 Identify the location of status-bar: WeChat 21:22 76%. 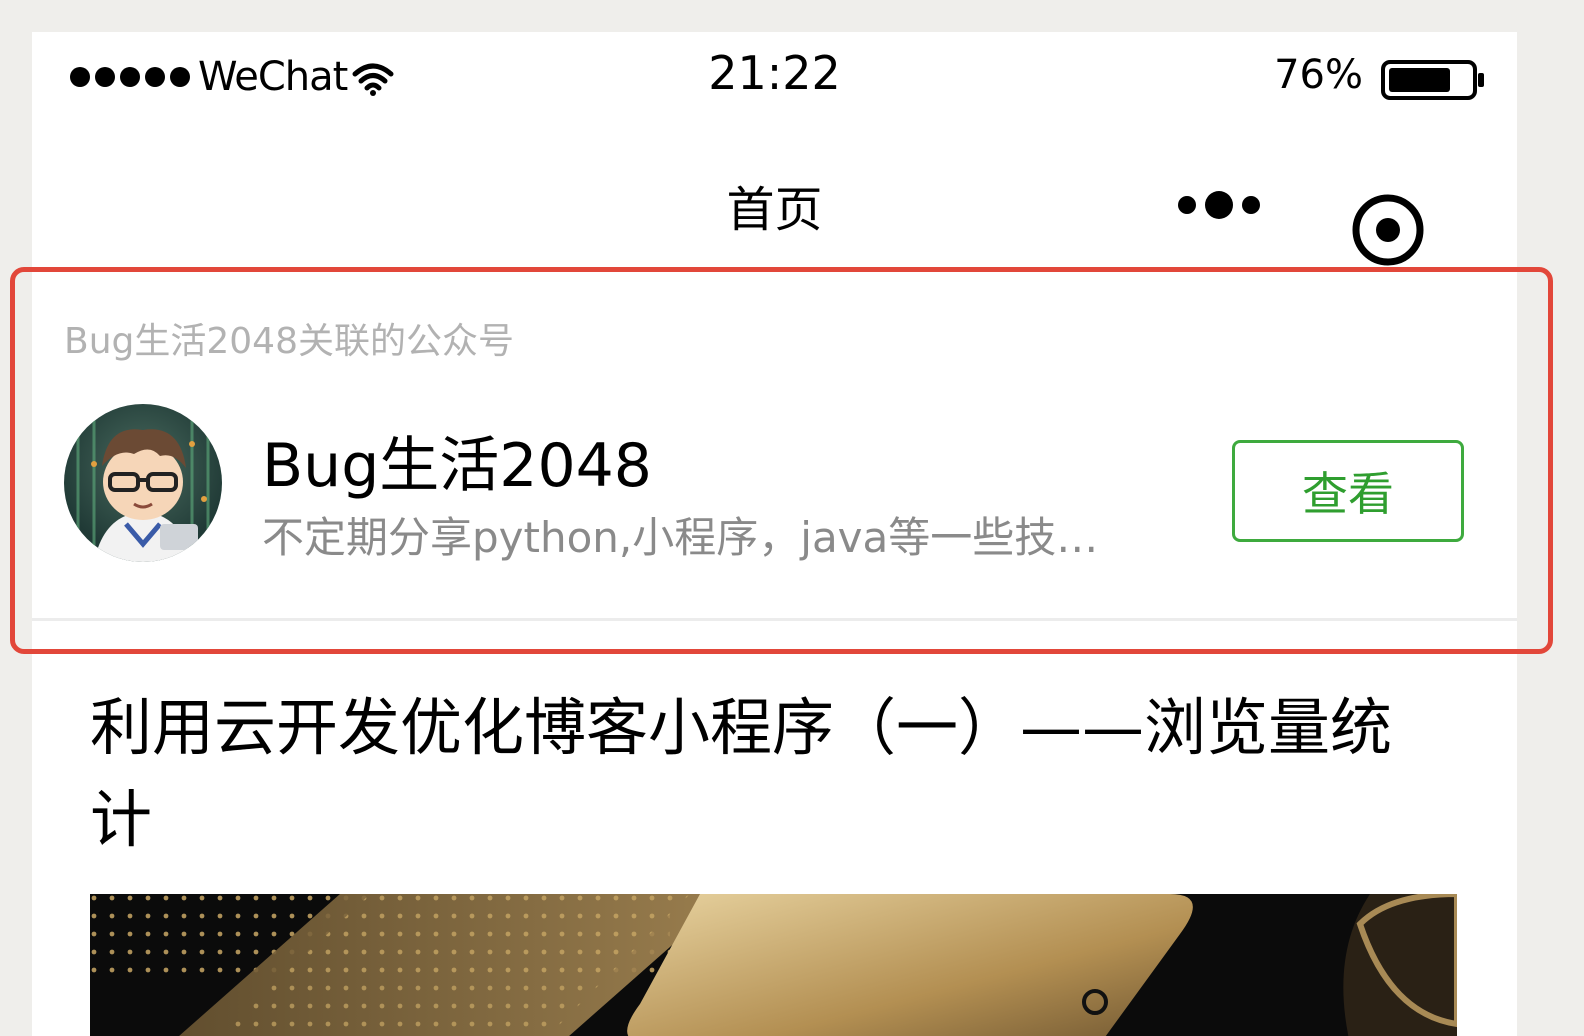
(774, 72).